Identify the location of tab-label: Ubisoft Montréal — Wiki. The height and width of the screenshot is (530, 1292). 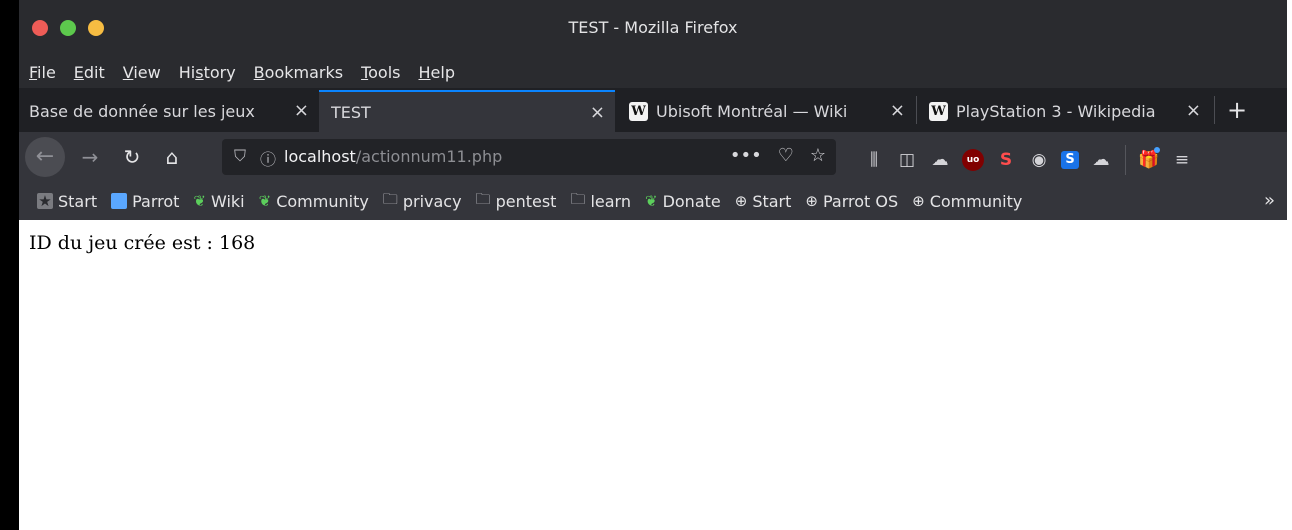
(752, 111).